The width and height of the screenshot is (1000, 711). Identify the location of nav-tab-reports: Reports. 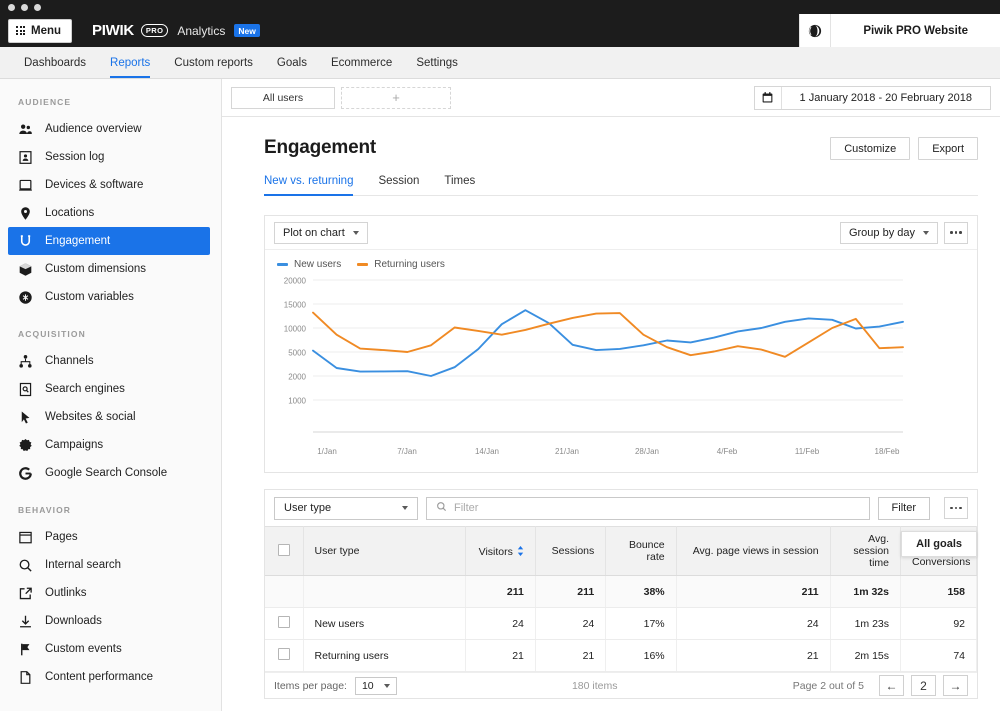
(130, 62).